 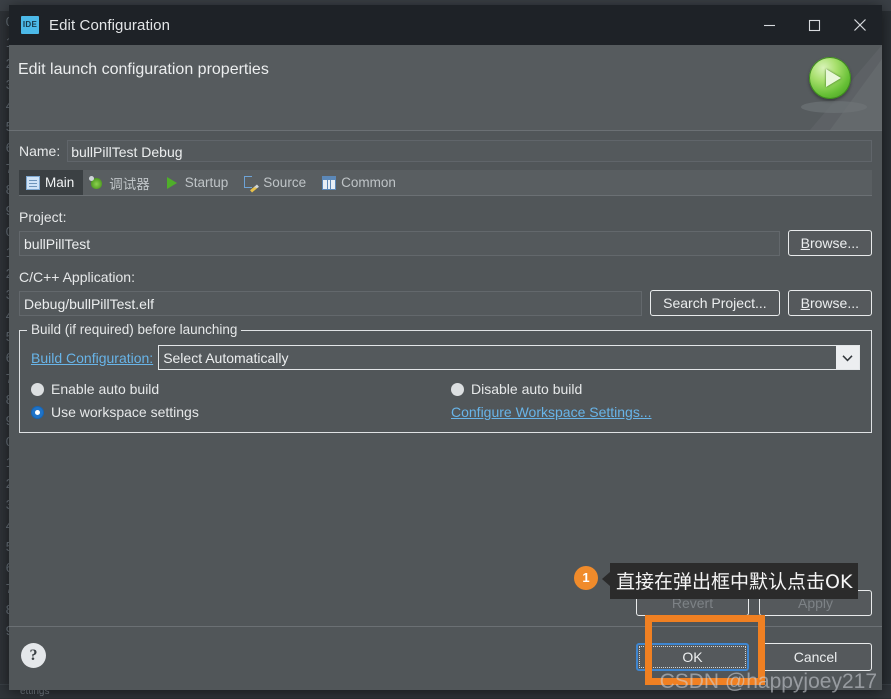 What do you see at coordinates (125, 412) in the screenshot?
I see `radio-label-use-workspace-settings: Use workspace settings` at bounding box center [125, 412].